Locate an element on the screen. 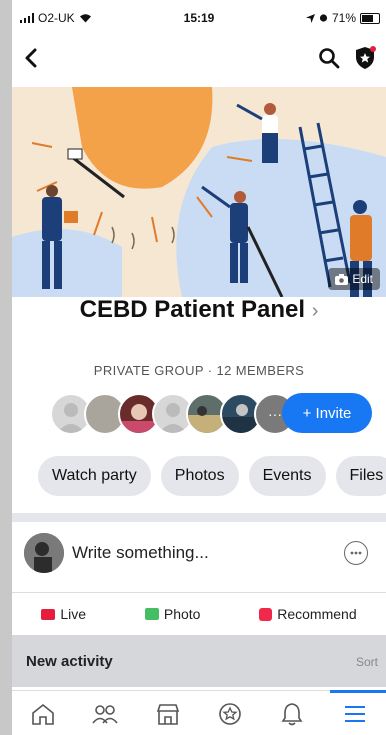  composer-actions: Live Photo Recommend is located at coordinates (199, 613).